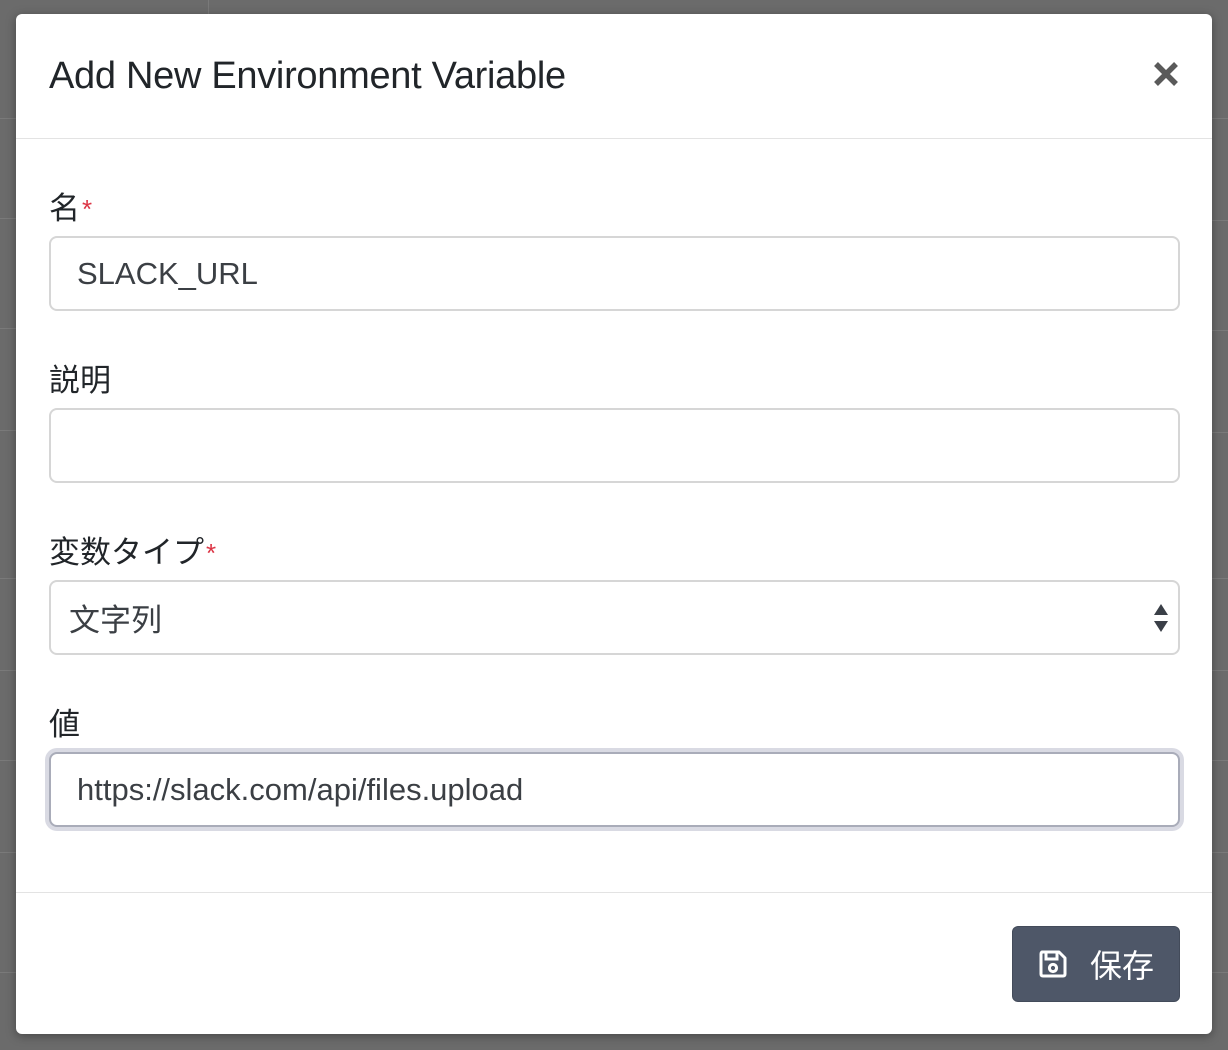 Image resolution: width=1228 pixels, height=1050 pixels. What do you see at coordinates (614, 445) in the screenshot?
I see `description-input` at bounding box center [614, 445].